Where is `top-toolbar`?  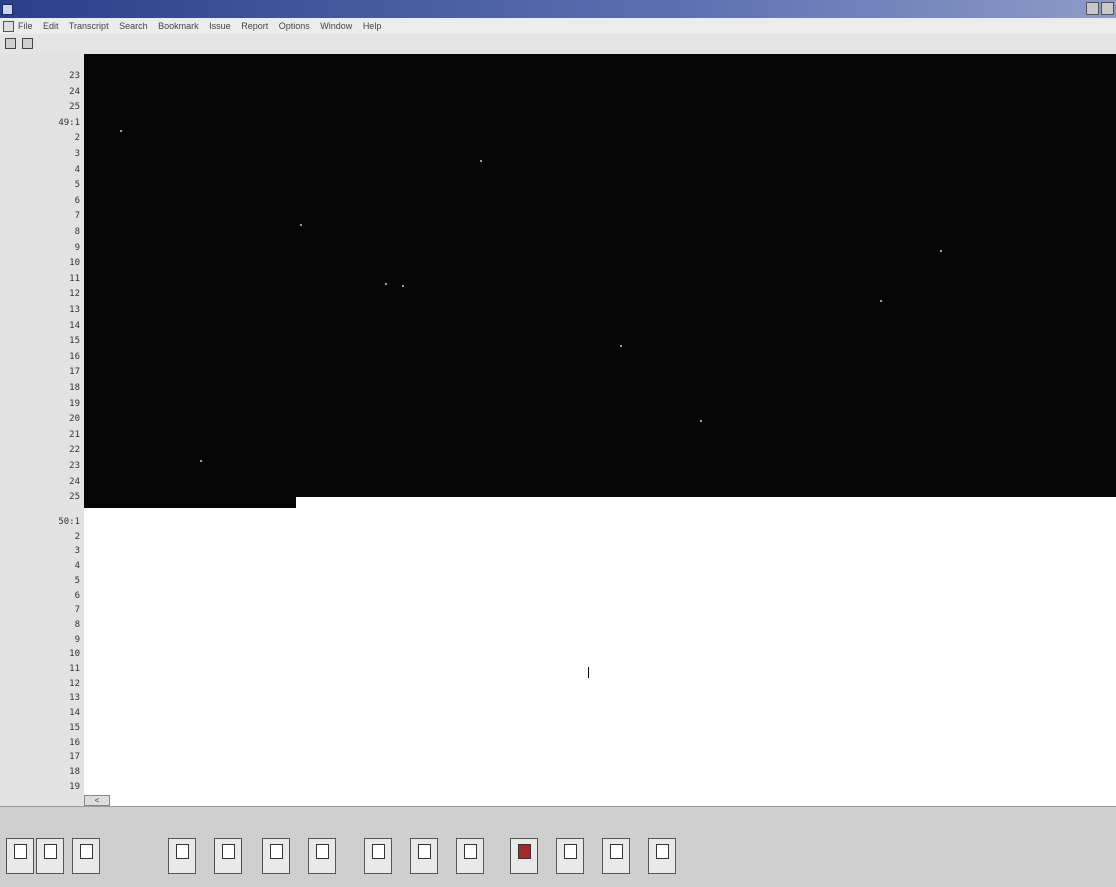
top-toolbar is located at coordinates (558, 44).